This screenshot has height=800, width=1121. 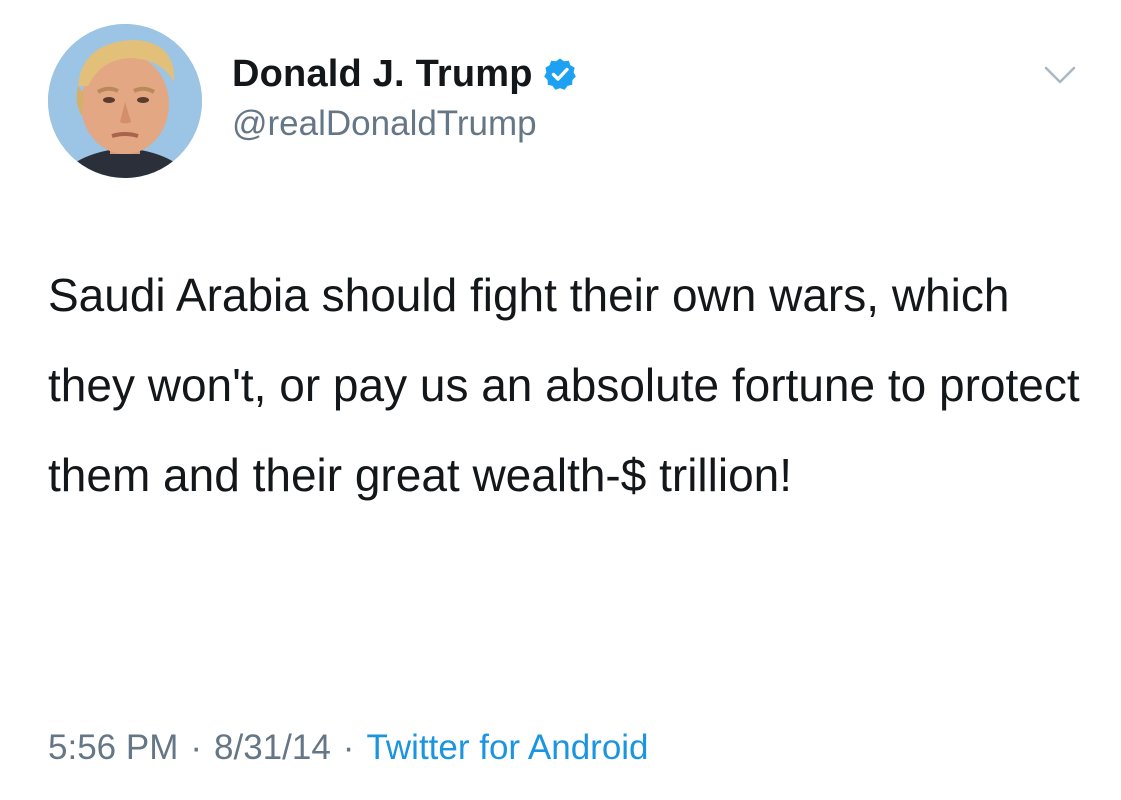 What do you see at coordinates (1060, 75) in the screenshot?
I see `chevron-down-icon` at bounding box center [1060, 75].